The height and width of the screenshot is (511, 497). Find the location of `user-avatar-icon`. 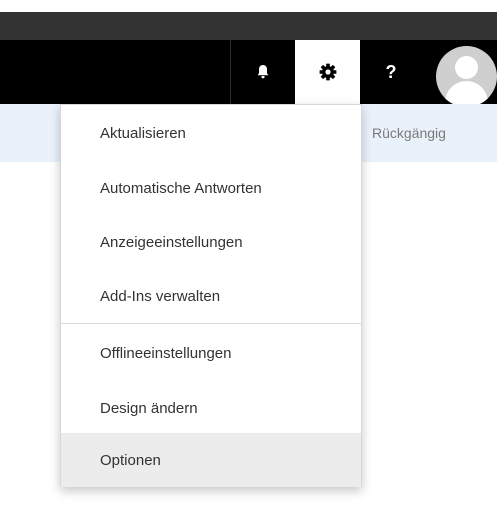

user-avatar-icon is located at coordinates (466, 75).